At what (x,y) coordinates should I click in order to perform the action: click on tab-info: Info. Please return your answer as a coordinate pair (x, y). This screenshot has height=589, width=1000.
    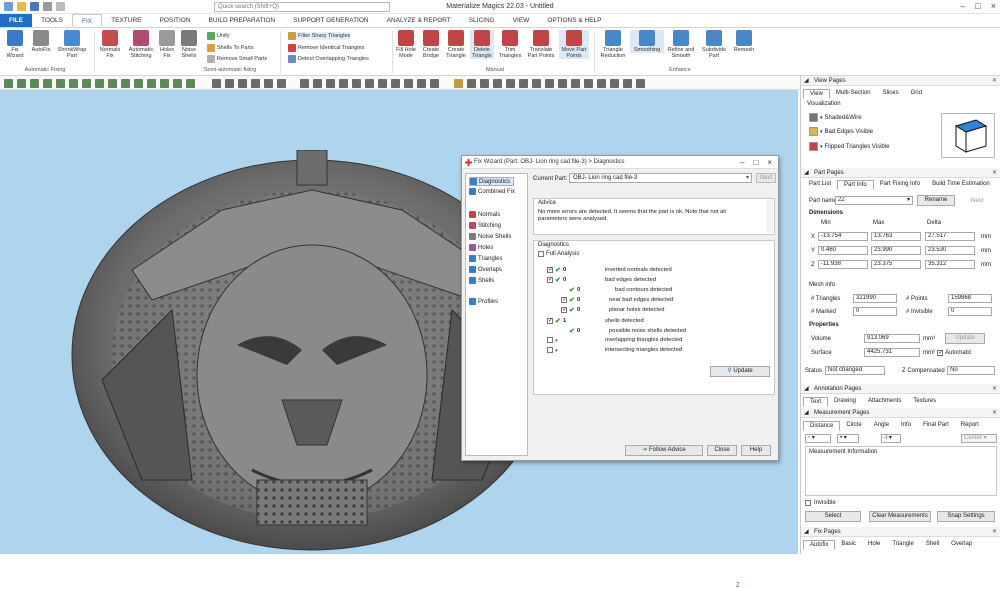
    Looking at the image, I should click on (906, 426).